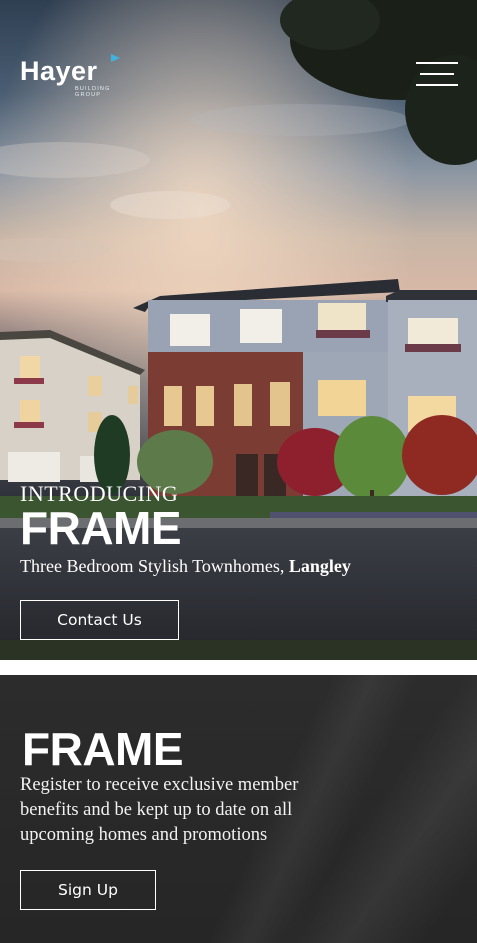 The image size is (477, 943). I want to click on sign-up-button: Sign Up, so click(88, 890).